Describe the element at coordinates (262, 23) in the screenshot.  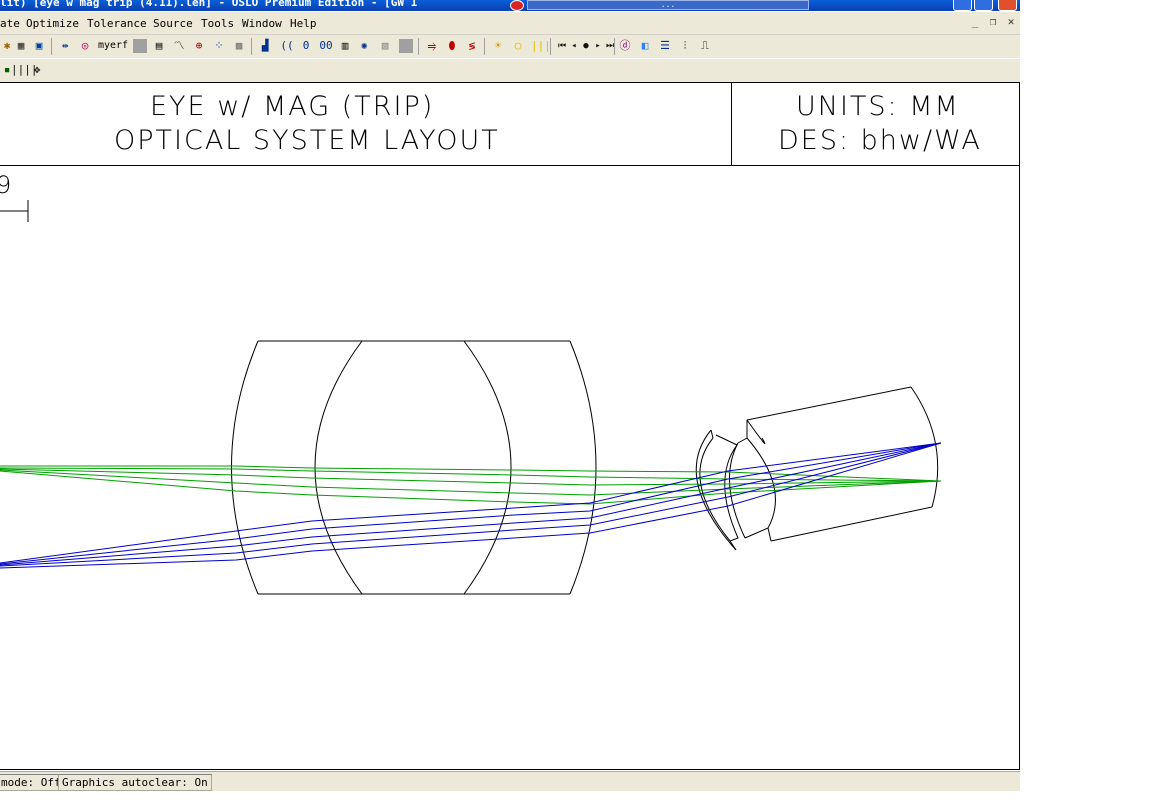
I see `menu-window: Window` at that location.